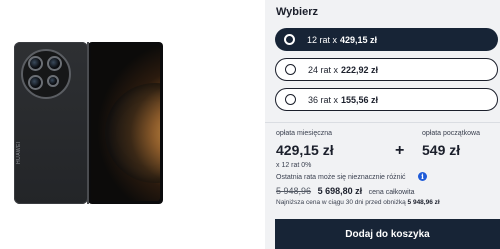 The image size is (500, 249). Describe the element at coordinates (382, 122) in the screenshot. I see `section-divider` at that location.